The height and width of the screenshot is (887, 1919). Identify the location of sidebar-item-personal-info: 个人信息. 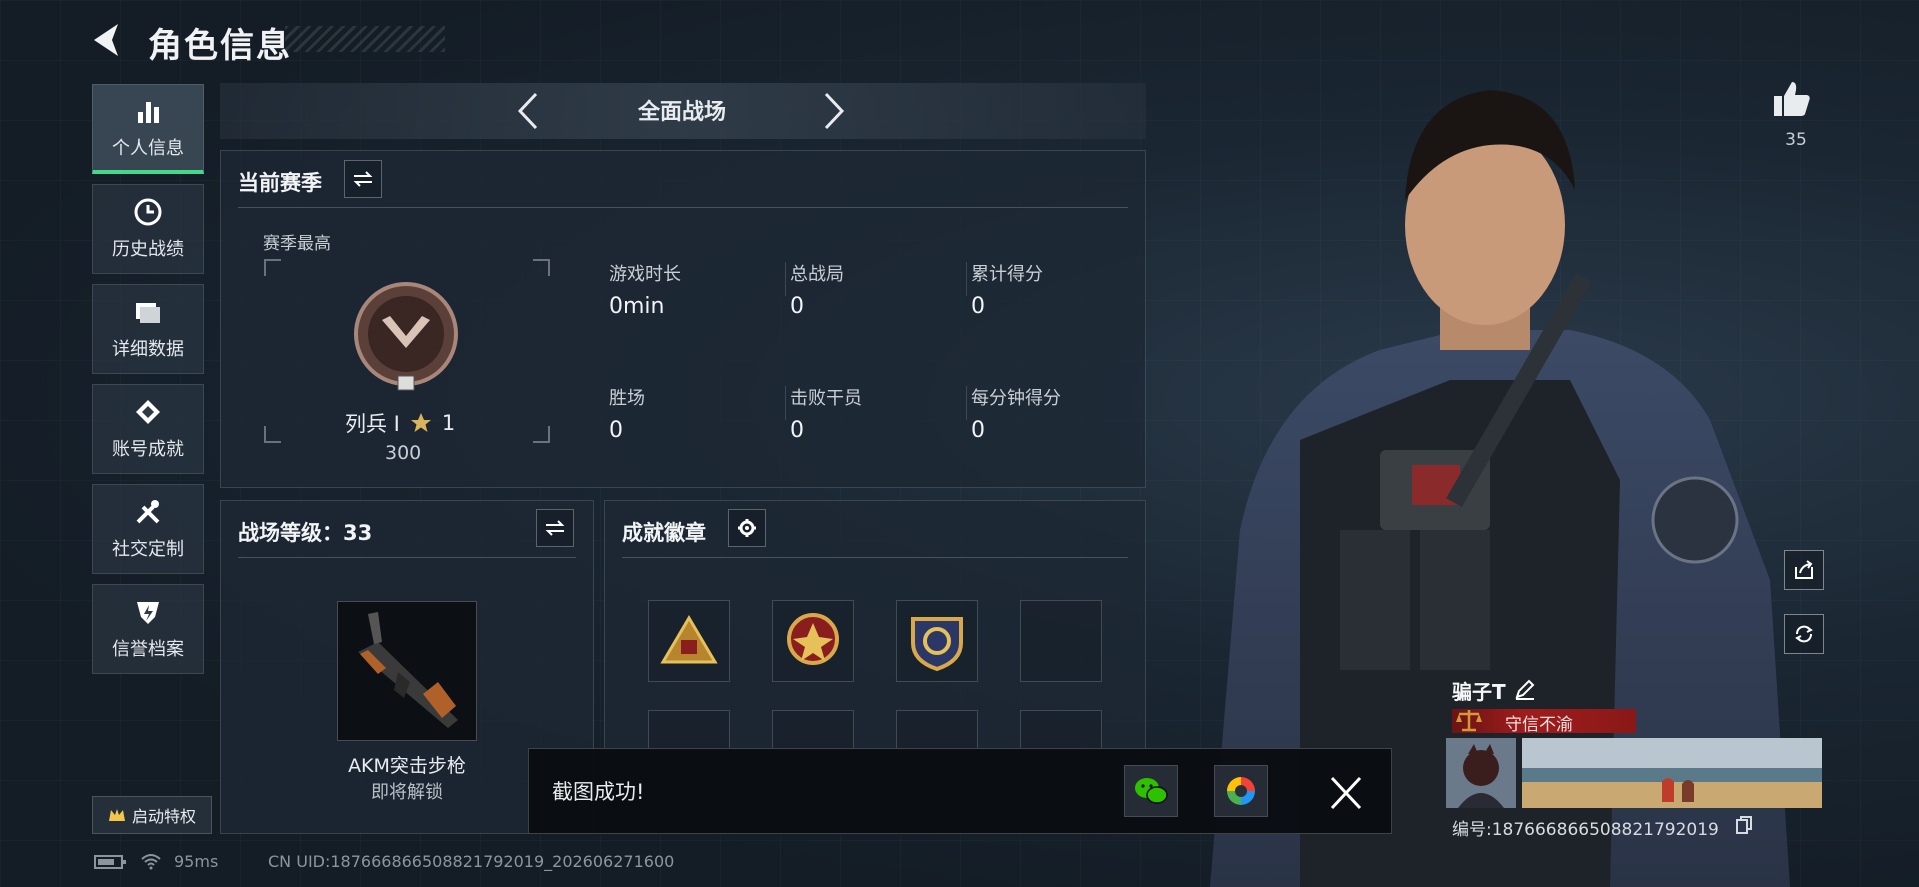
(148, 129).